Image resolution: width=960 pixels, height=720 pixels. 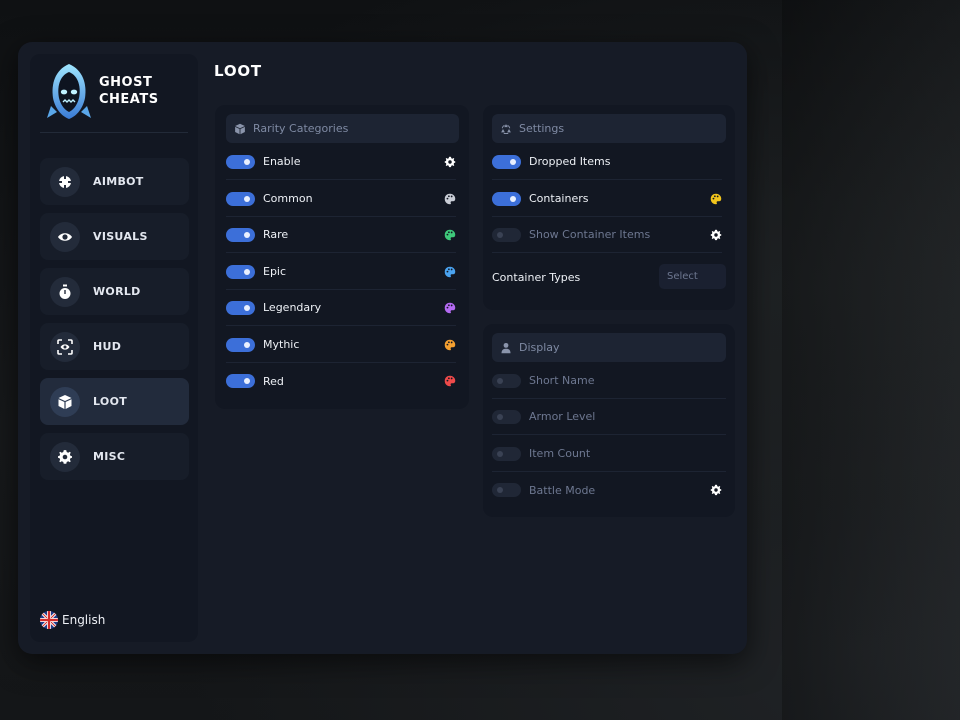 I want to click on settings-row-containers: Containers, so click(x=607, y=199).